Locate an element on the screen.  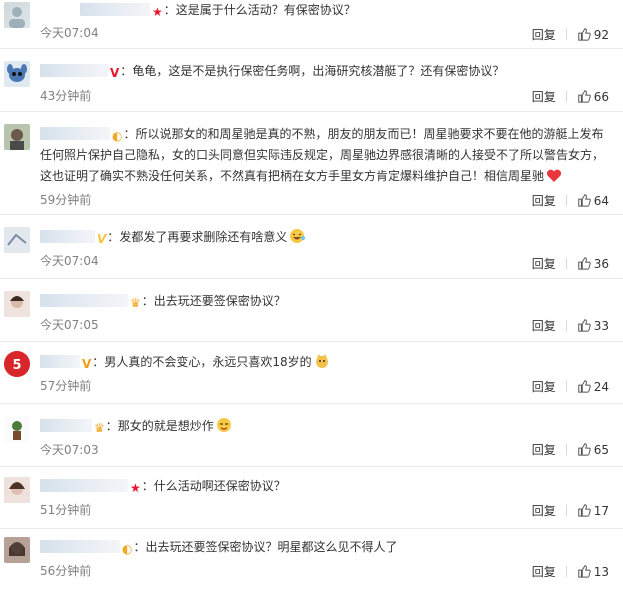
comment-item: 5 V：男人真的不会变心，永远只喜欢18岁的 57分钟前 回复 24 is located at coordinates (311, 373).